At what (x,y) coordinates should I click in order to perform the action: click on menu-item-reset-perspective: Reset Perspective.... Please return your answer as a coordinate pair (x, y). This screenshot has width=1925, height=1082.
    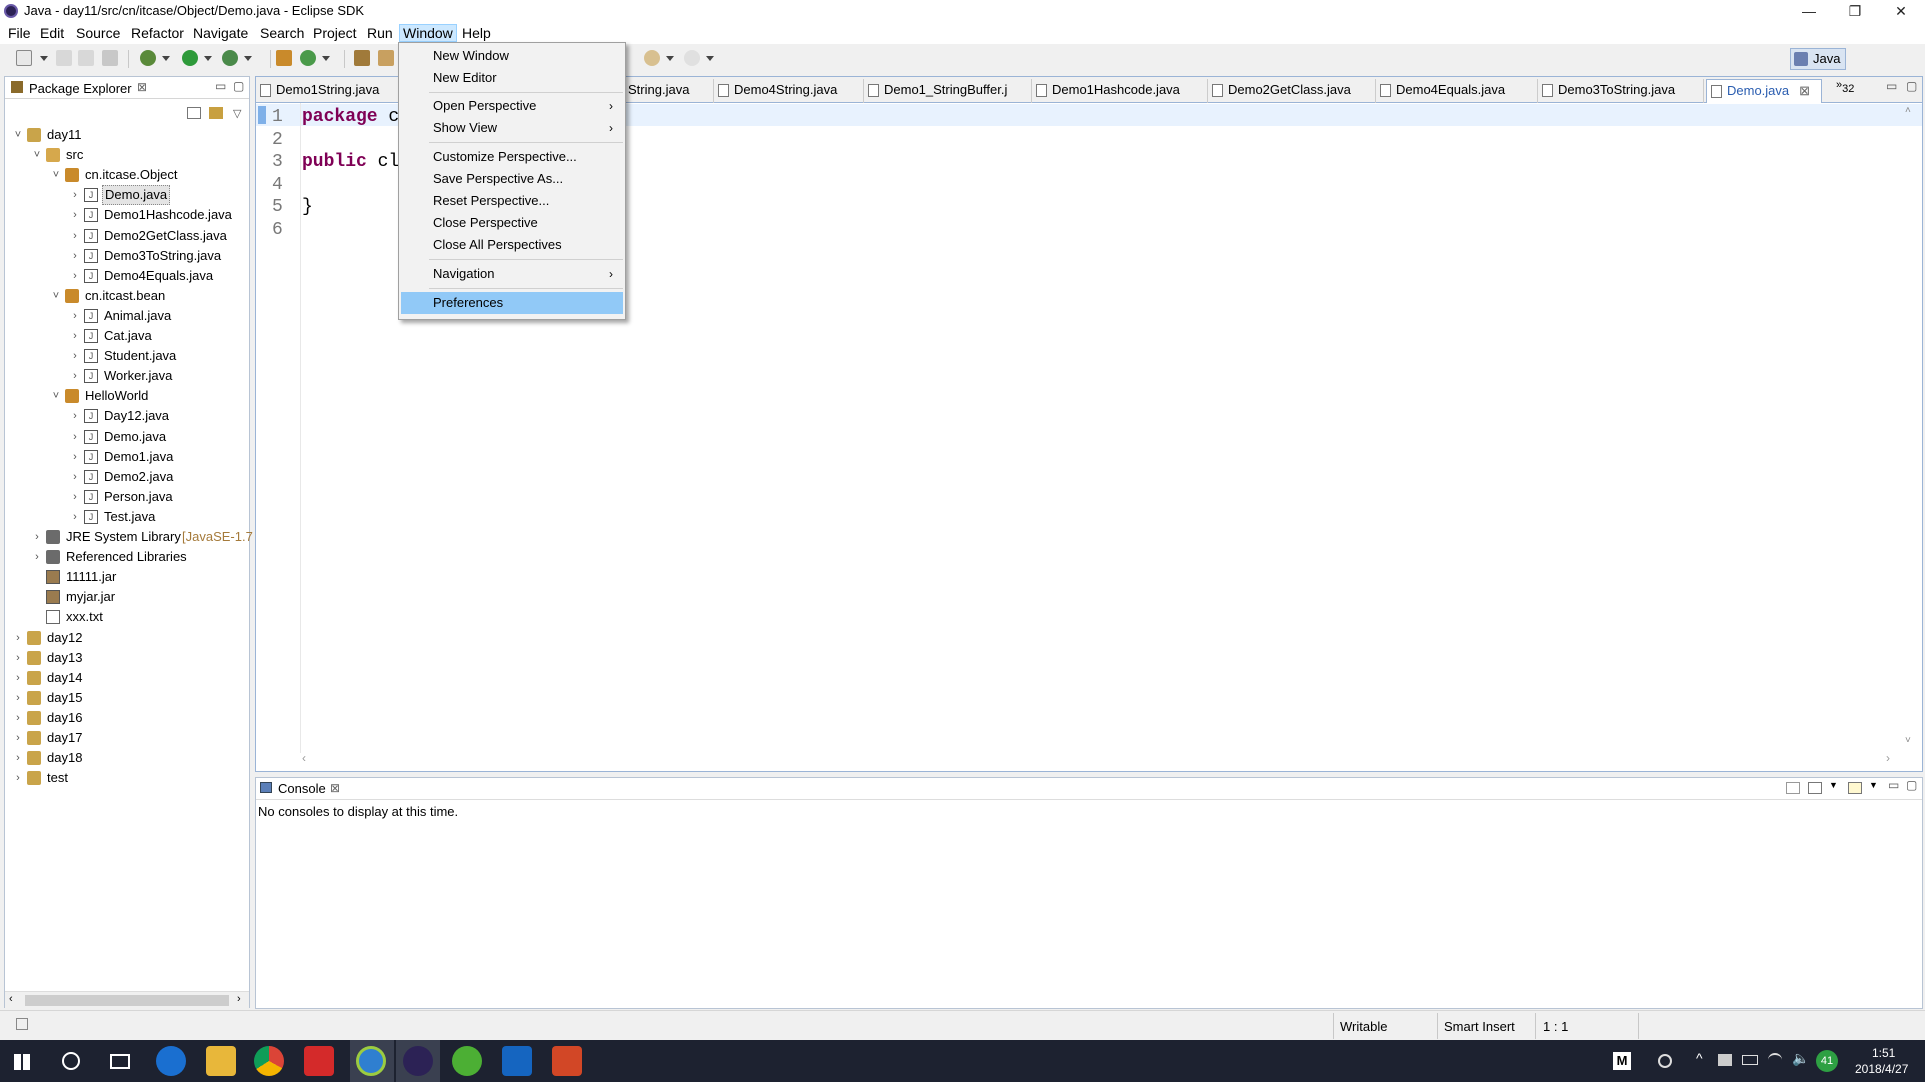
    Looking at the image, I should click on (512, 201).